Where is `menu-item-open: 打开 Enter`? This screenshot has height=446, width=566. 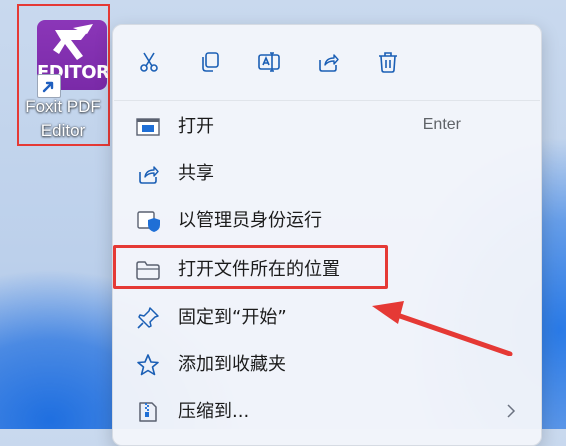
menu-item-open: 打开 Enter is located at coordinates (327, 127).